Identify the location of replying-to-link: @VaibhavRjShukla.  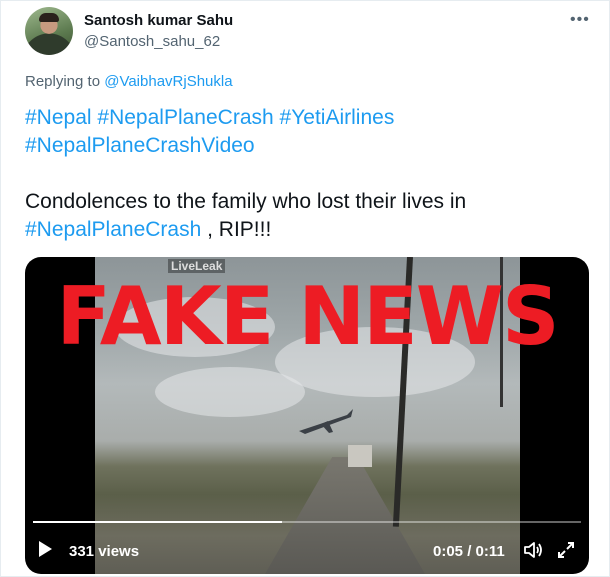
(168, 81).